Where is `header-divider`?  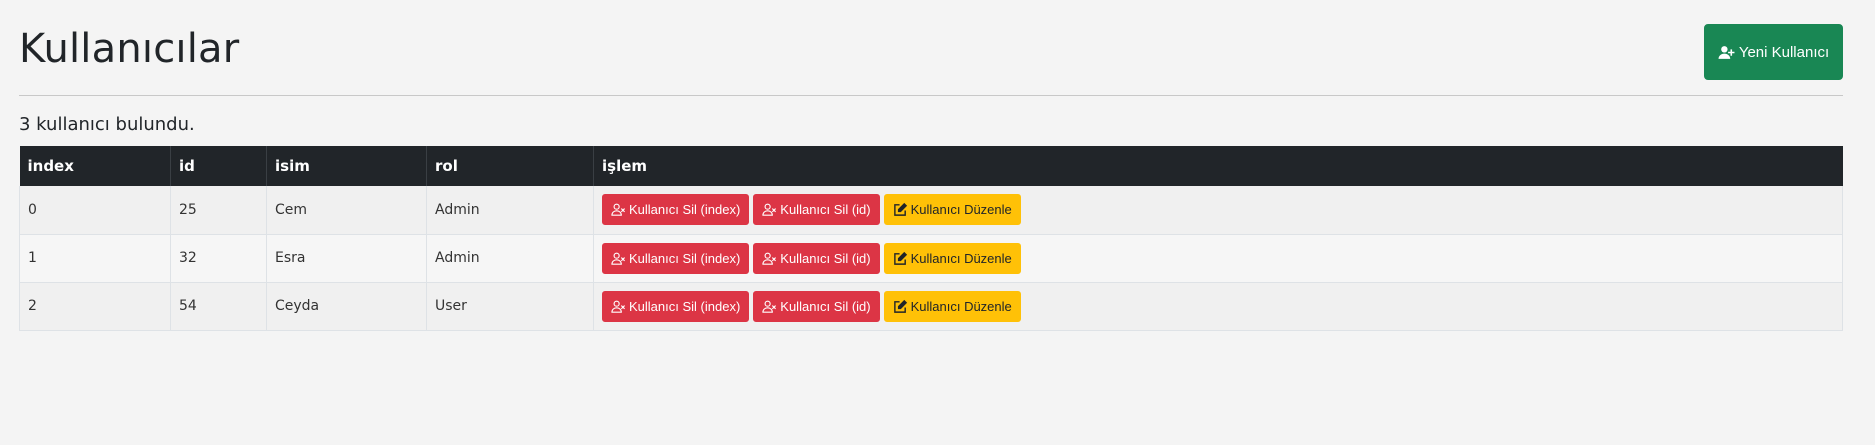
header-divider is located at coordinates (931, 95).